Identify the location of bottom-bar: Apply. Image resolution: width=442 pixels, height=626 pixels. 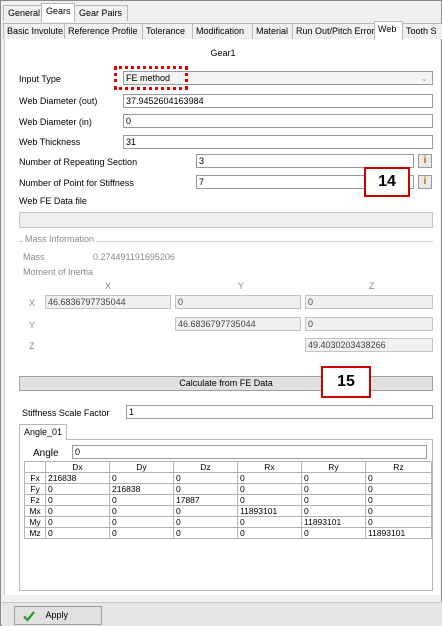
(222, 614).